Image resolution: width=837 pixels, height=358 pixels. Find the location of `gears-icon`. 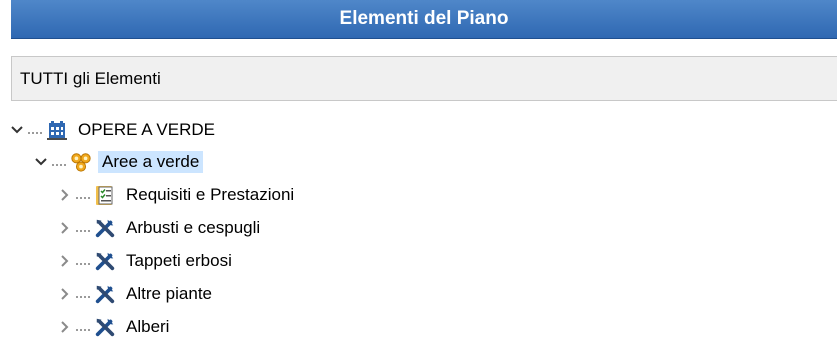

gears-icon is located at coordinates (81, 162).